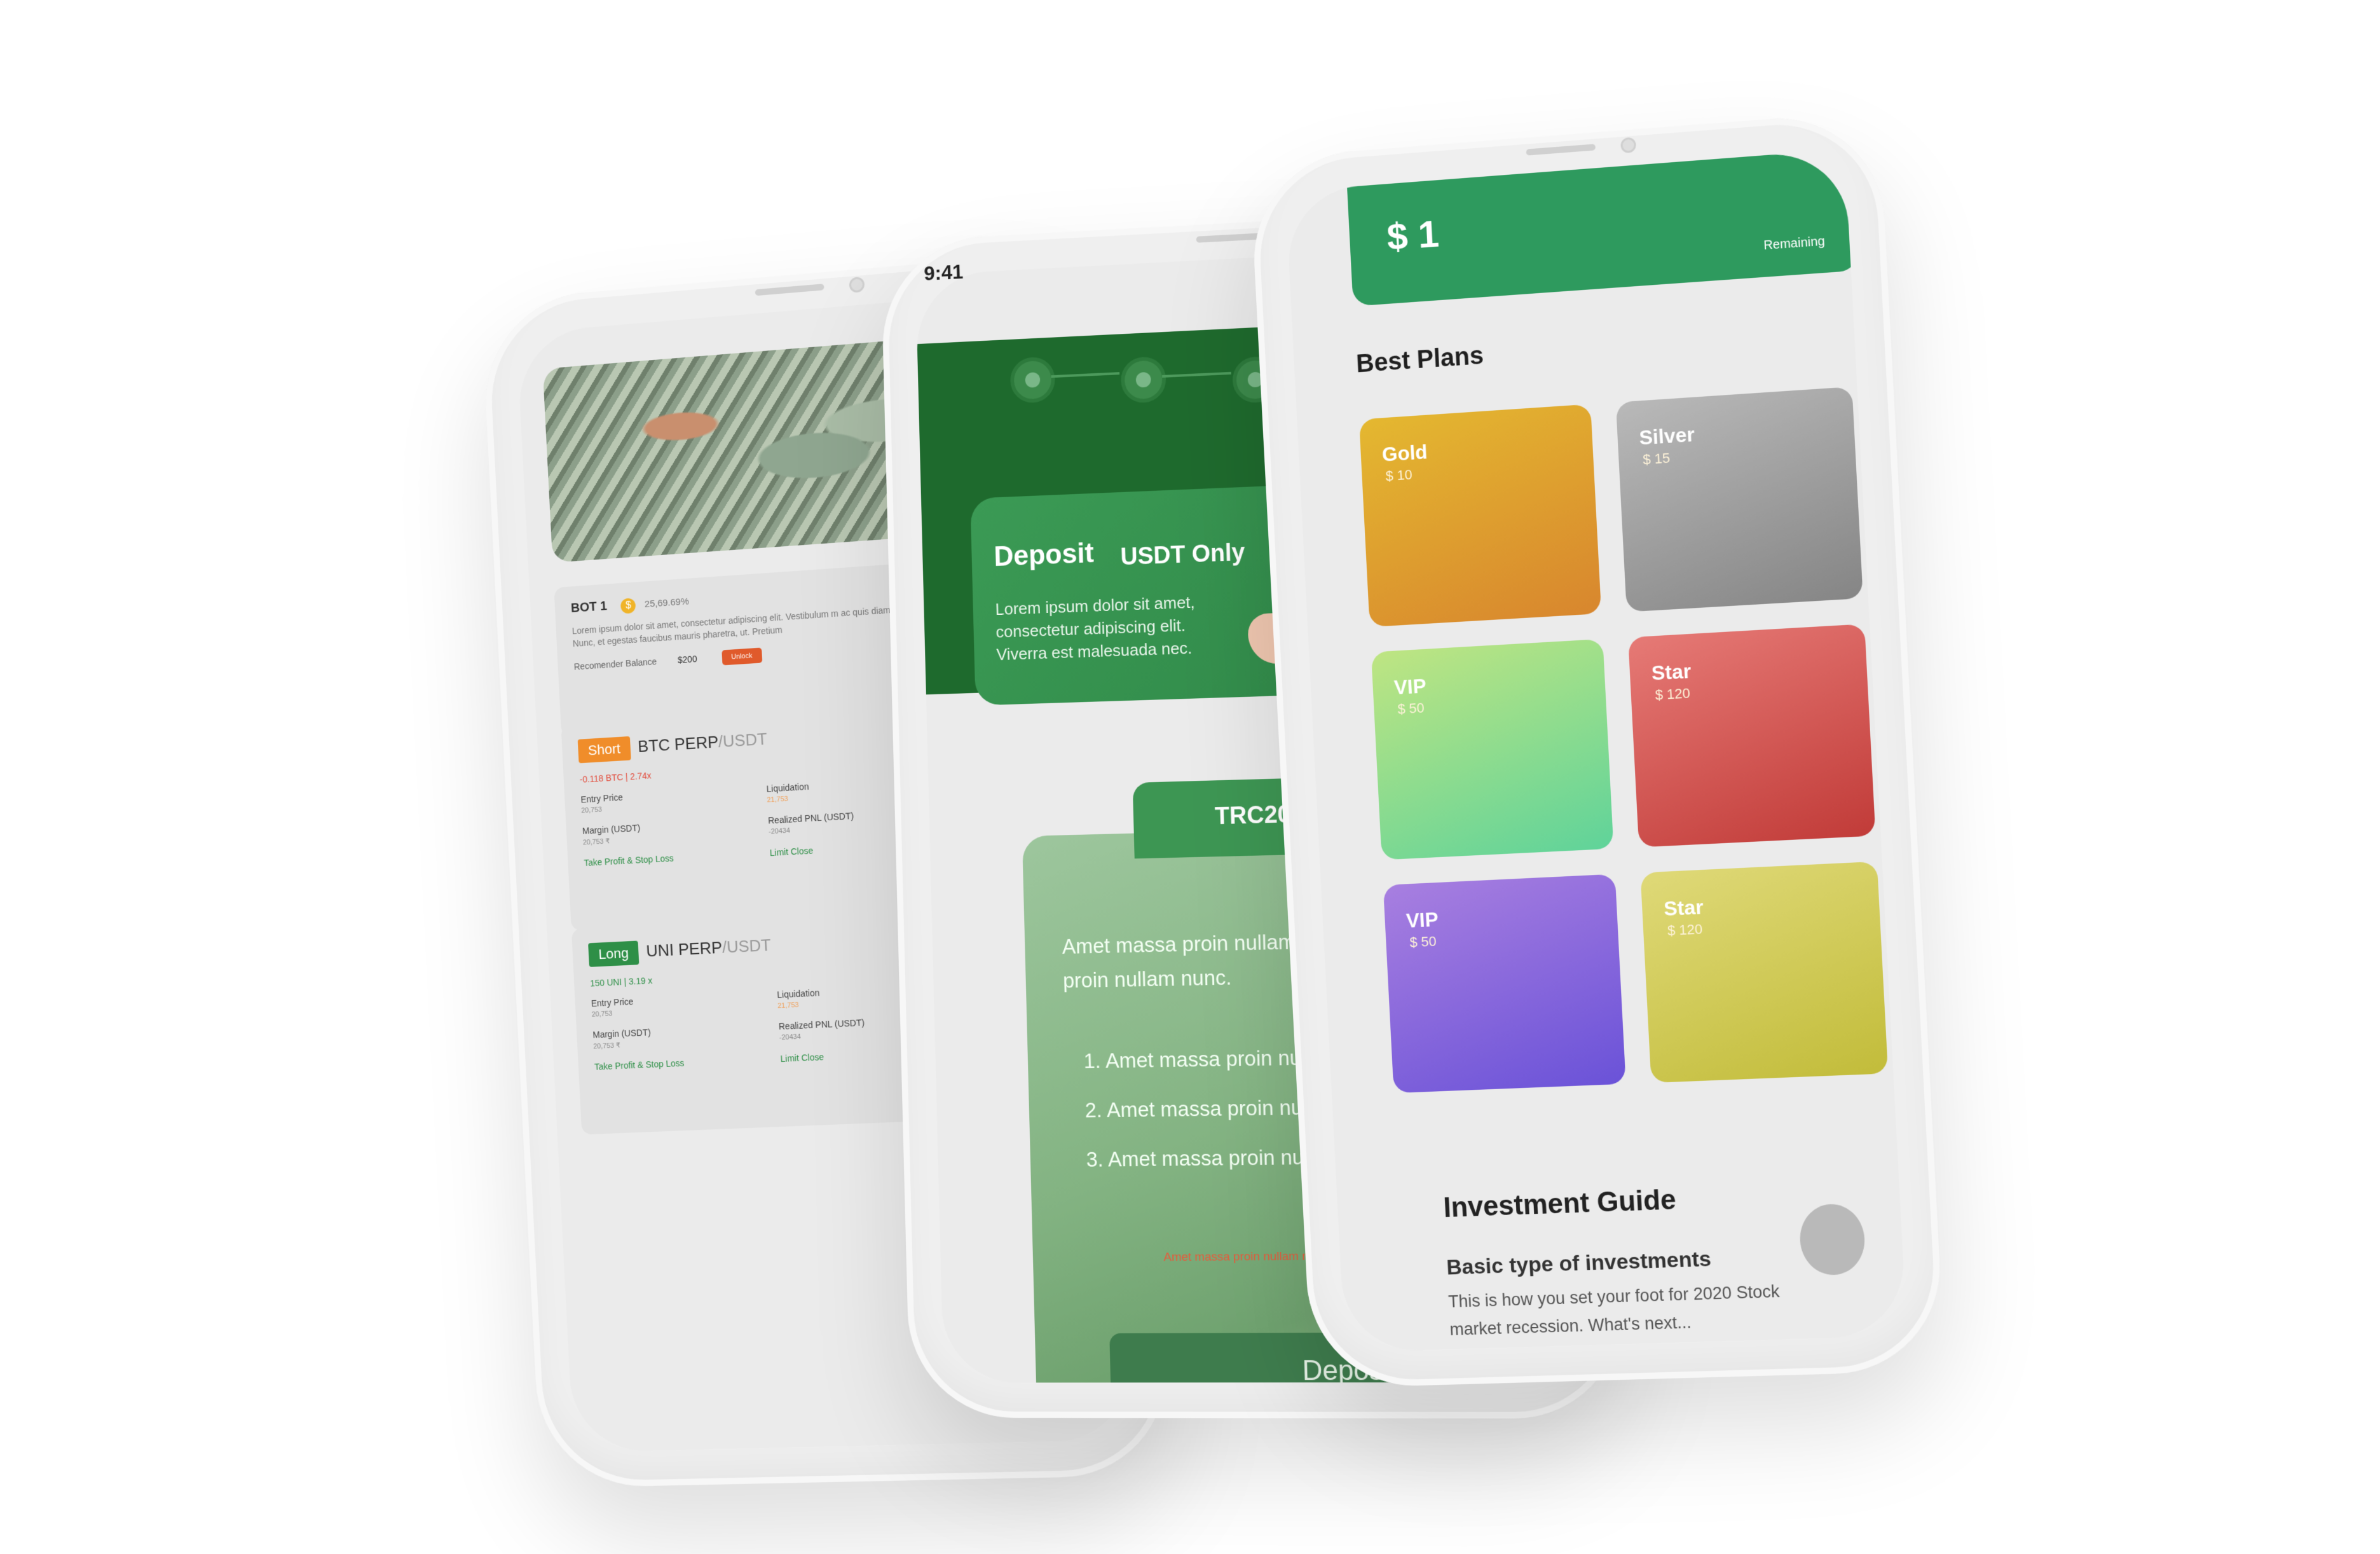 This screenshot has height=1554, width=2380. I want to click on deposit-subtitle: USDT Only, so click(1183, 555).